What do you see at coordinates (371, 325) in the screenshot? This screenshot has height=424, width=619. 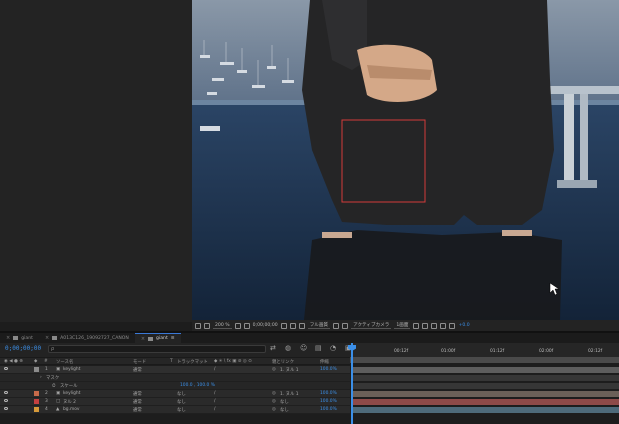 I see `camera-dropdown: アクティブカメラ` at bounding box center [371, 325].